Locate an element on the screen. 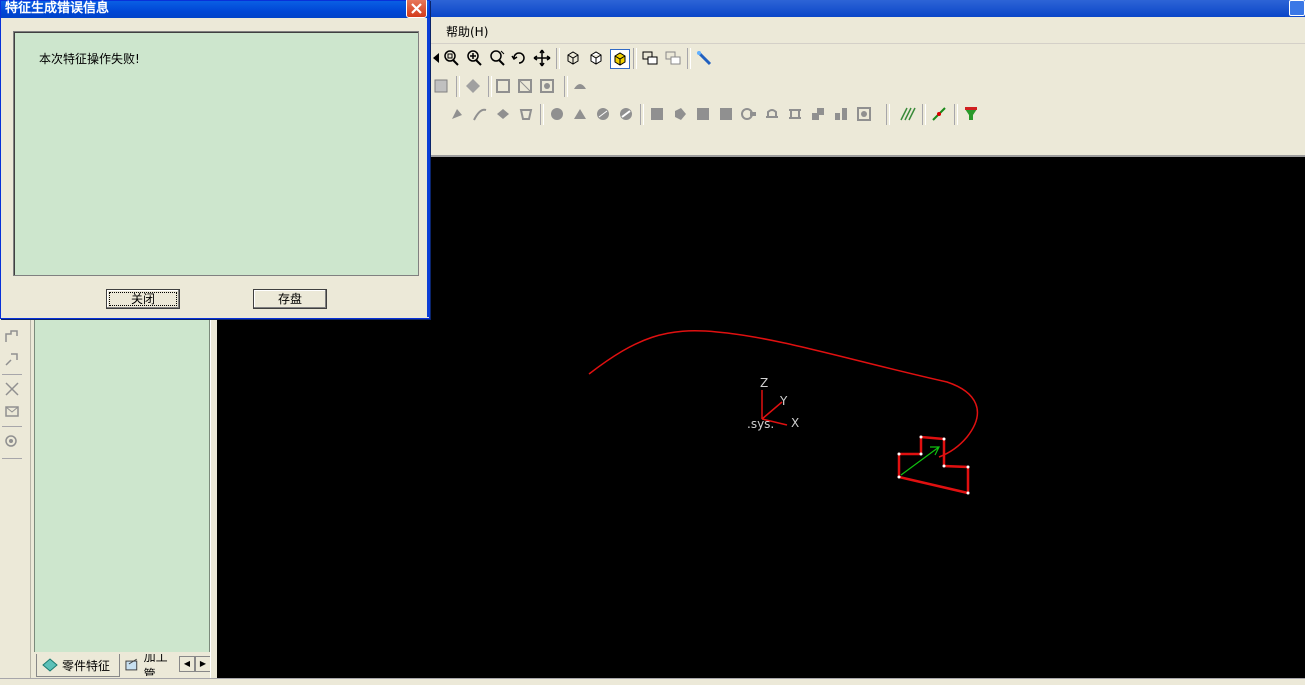 This screenshot has width=1305, height=685. error-message-text: 本次特征操作失败! is located at coordinates (89, 59).